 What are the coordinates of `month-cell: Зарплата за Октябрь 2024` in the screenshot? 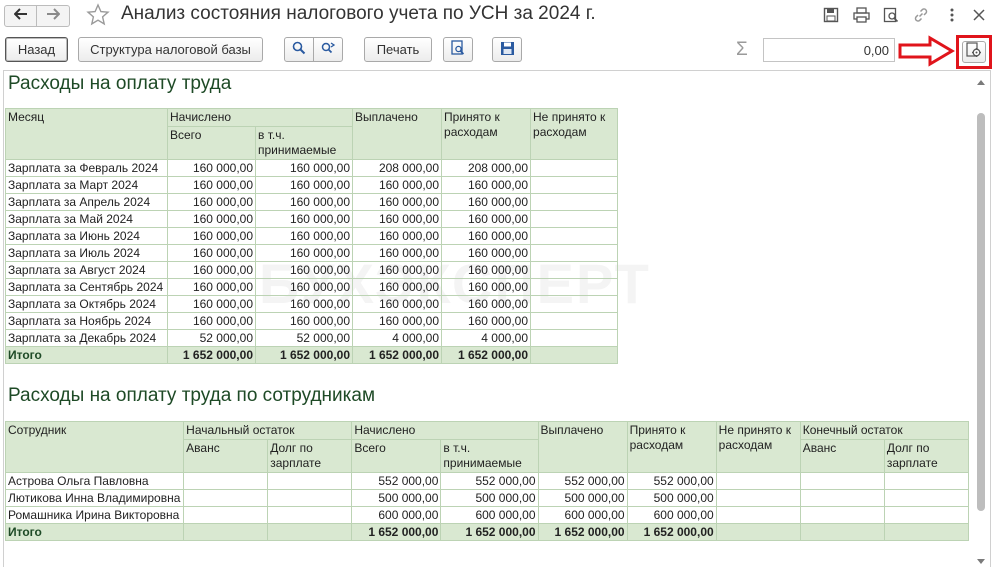 It's located at (86, 304).